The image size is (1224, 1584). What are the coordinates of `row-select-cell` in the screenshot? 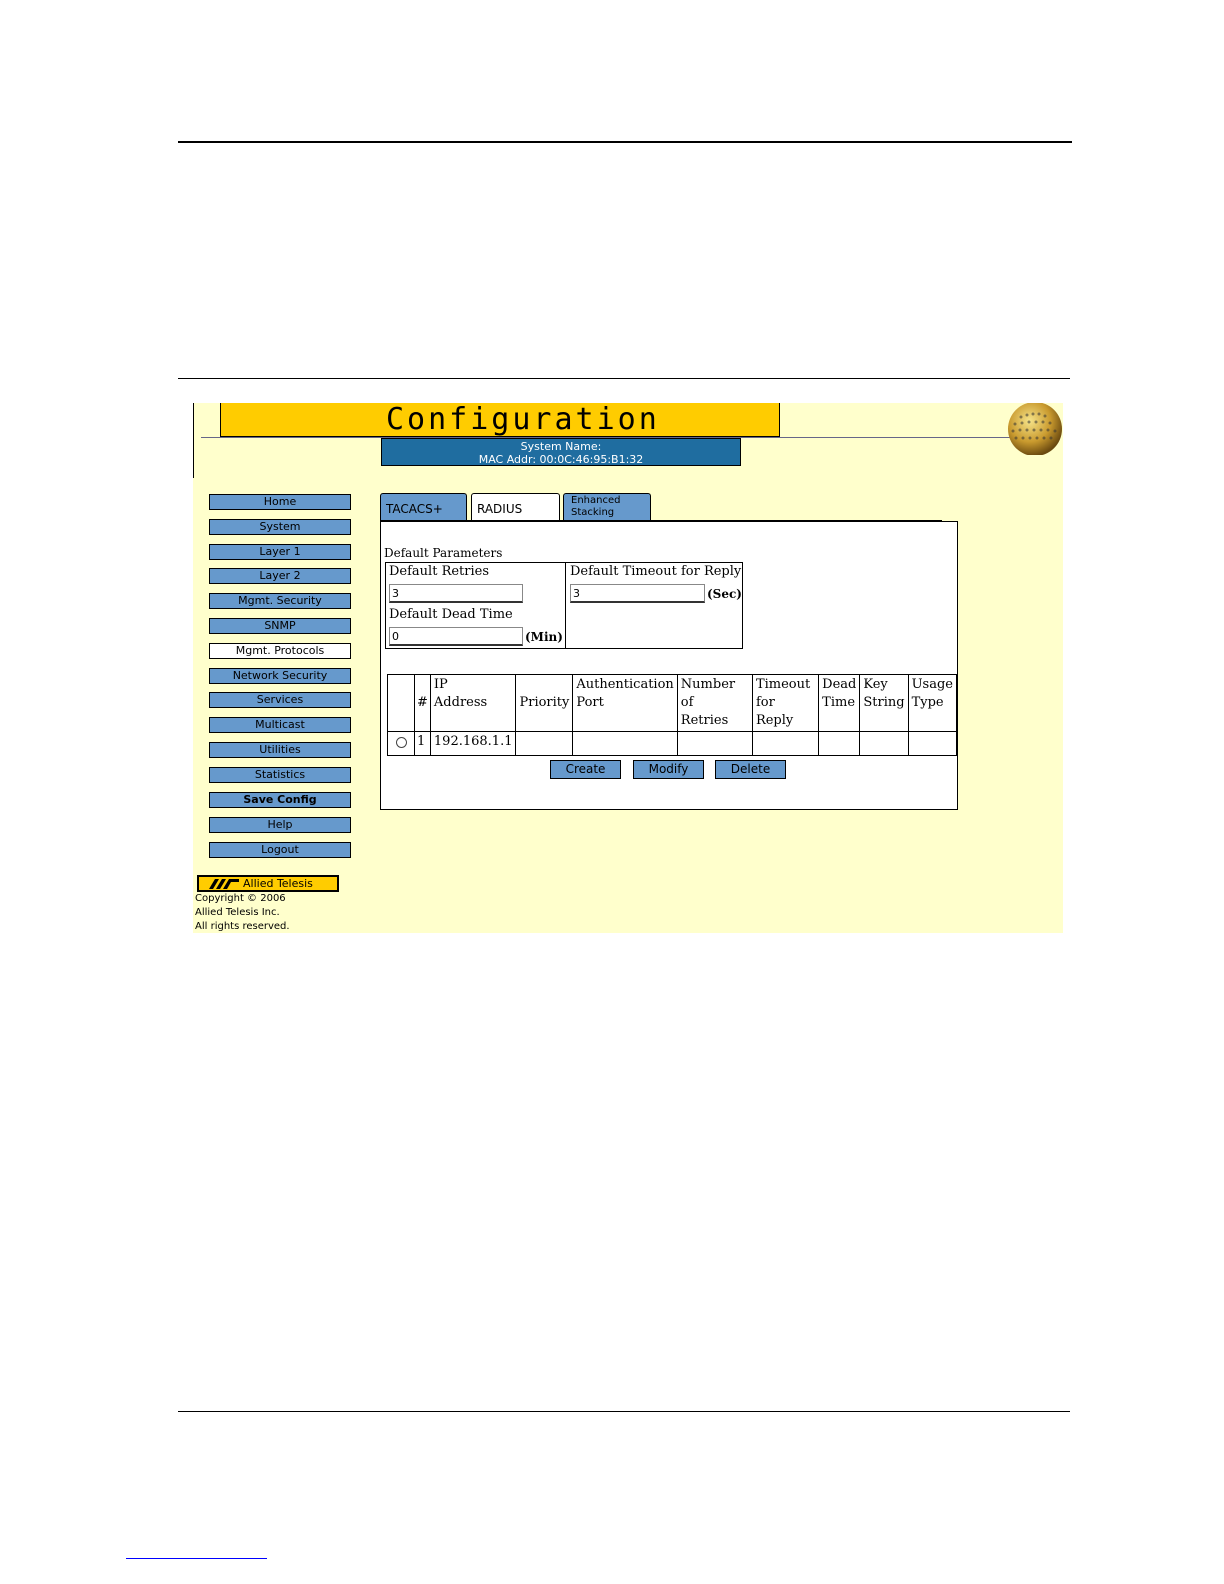 It's located at (401, 743).